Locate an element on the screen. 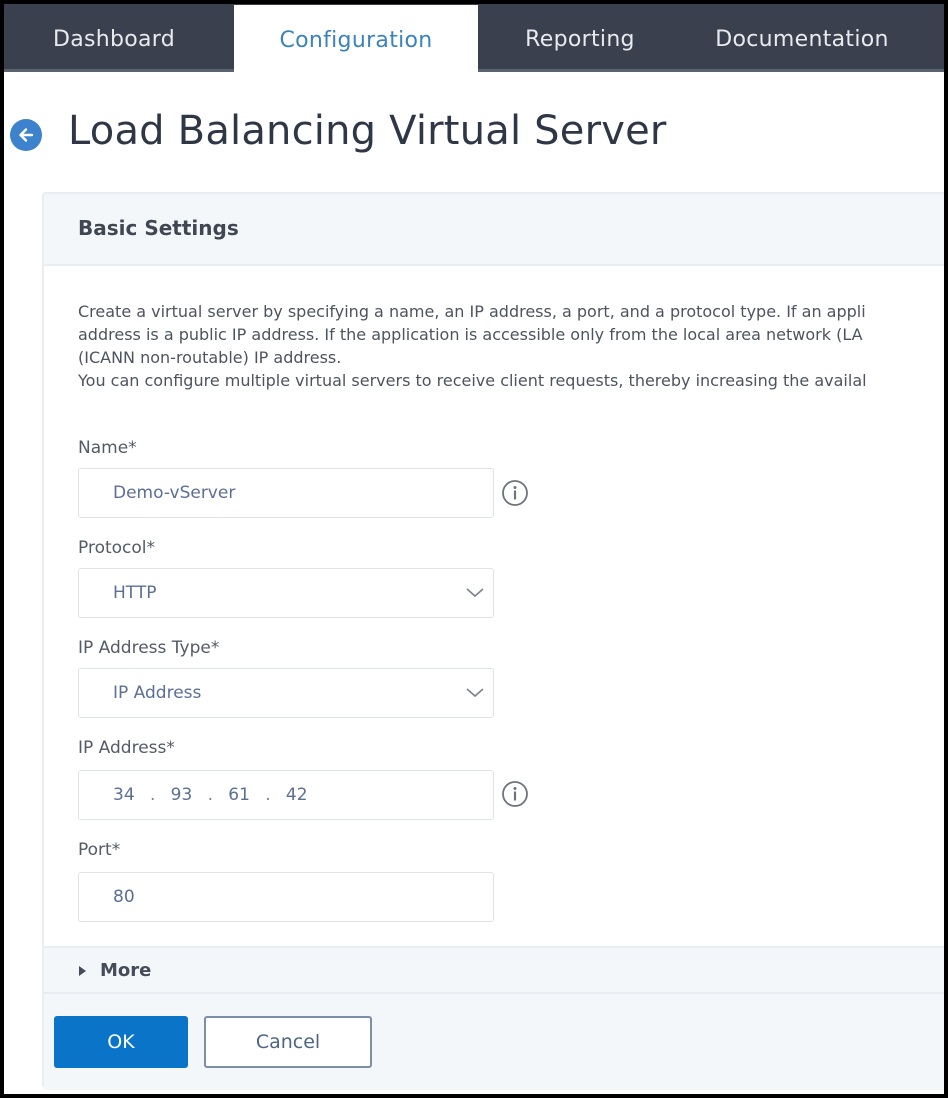 Image resolution: width=948 pixels, height=1098 pixels. ip-address-label: IP Address* is located at coordinates (126, 748).